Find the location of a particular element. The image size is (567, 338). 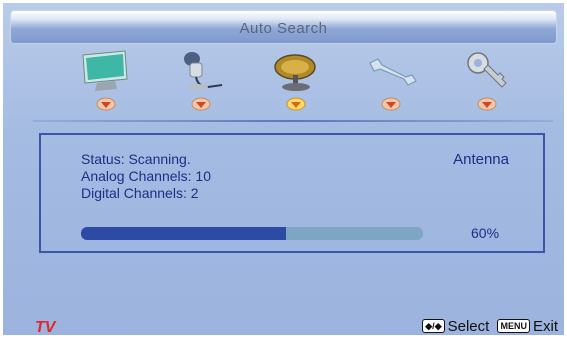

title-bar: Auto Search is located at coordinates (283, 27).